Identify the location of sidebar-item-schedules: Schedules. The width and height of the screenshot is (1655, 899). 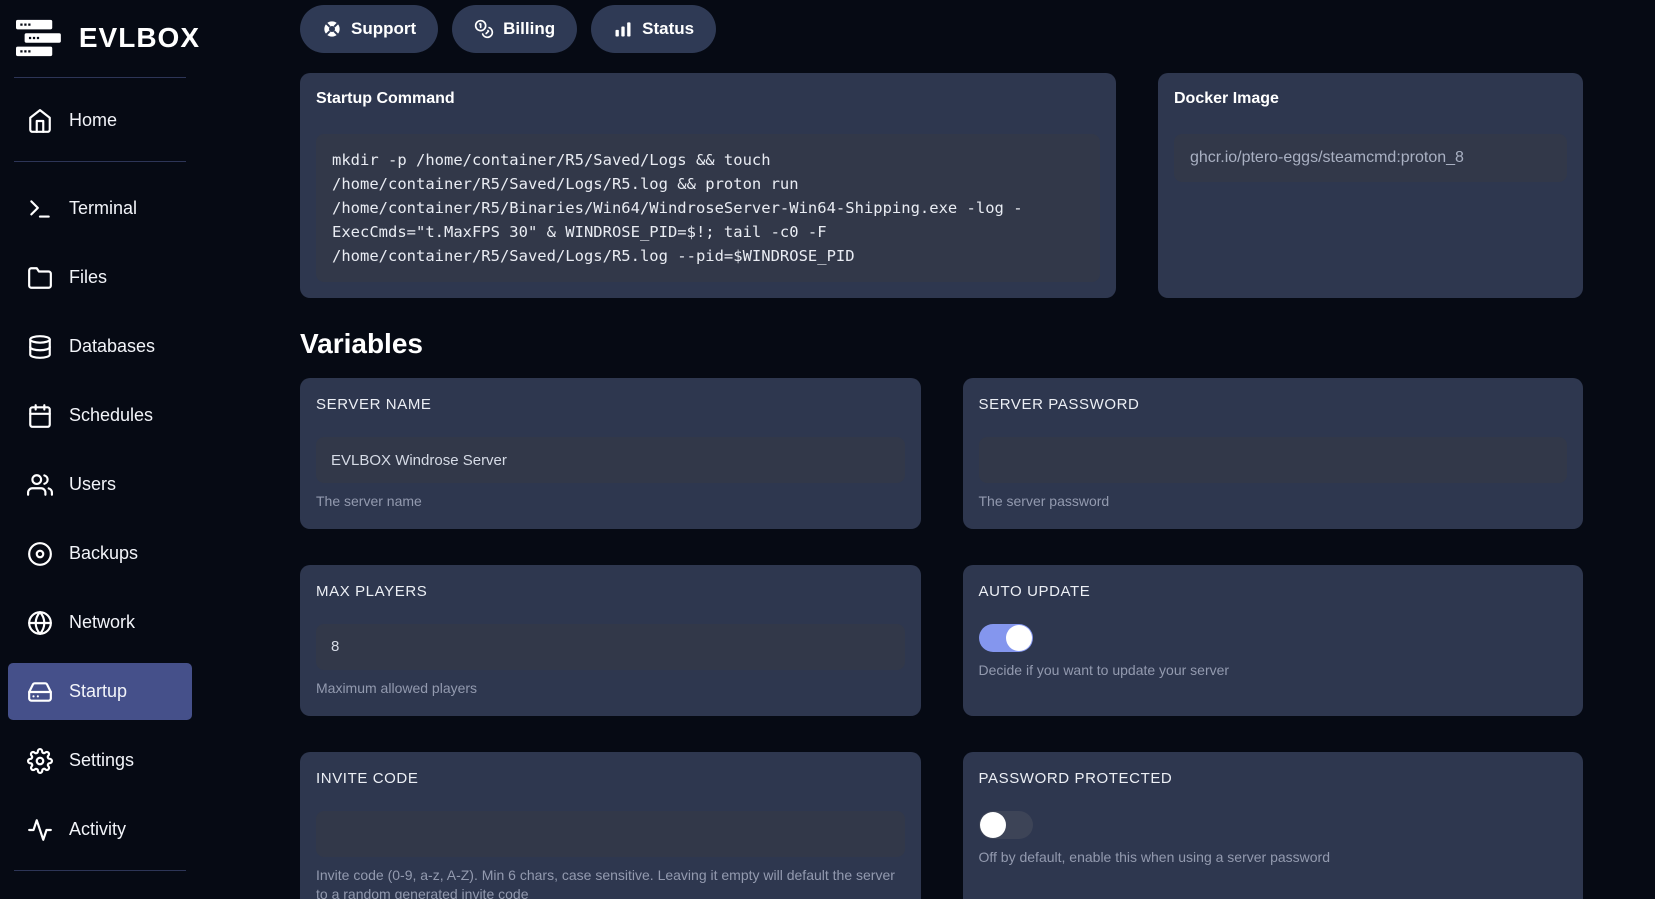
(100, 415).